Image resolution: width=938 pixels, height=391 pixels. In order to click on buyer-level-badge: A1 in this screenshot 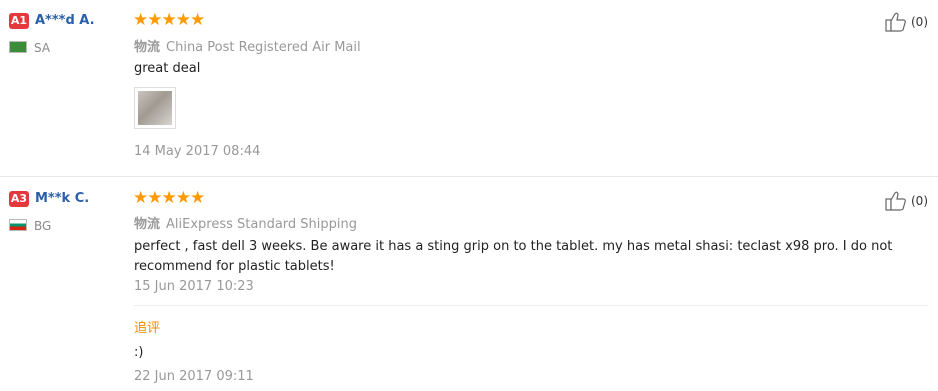, I will do `click(19, 21)`.